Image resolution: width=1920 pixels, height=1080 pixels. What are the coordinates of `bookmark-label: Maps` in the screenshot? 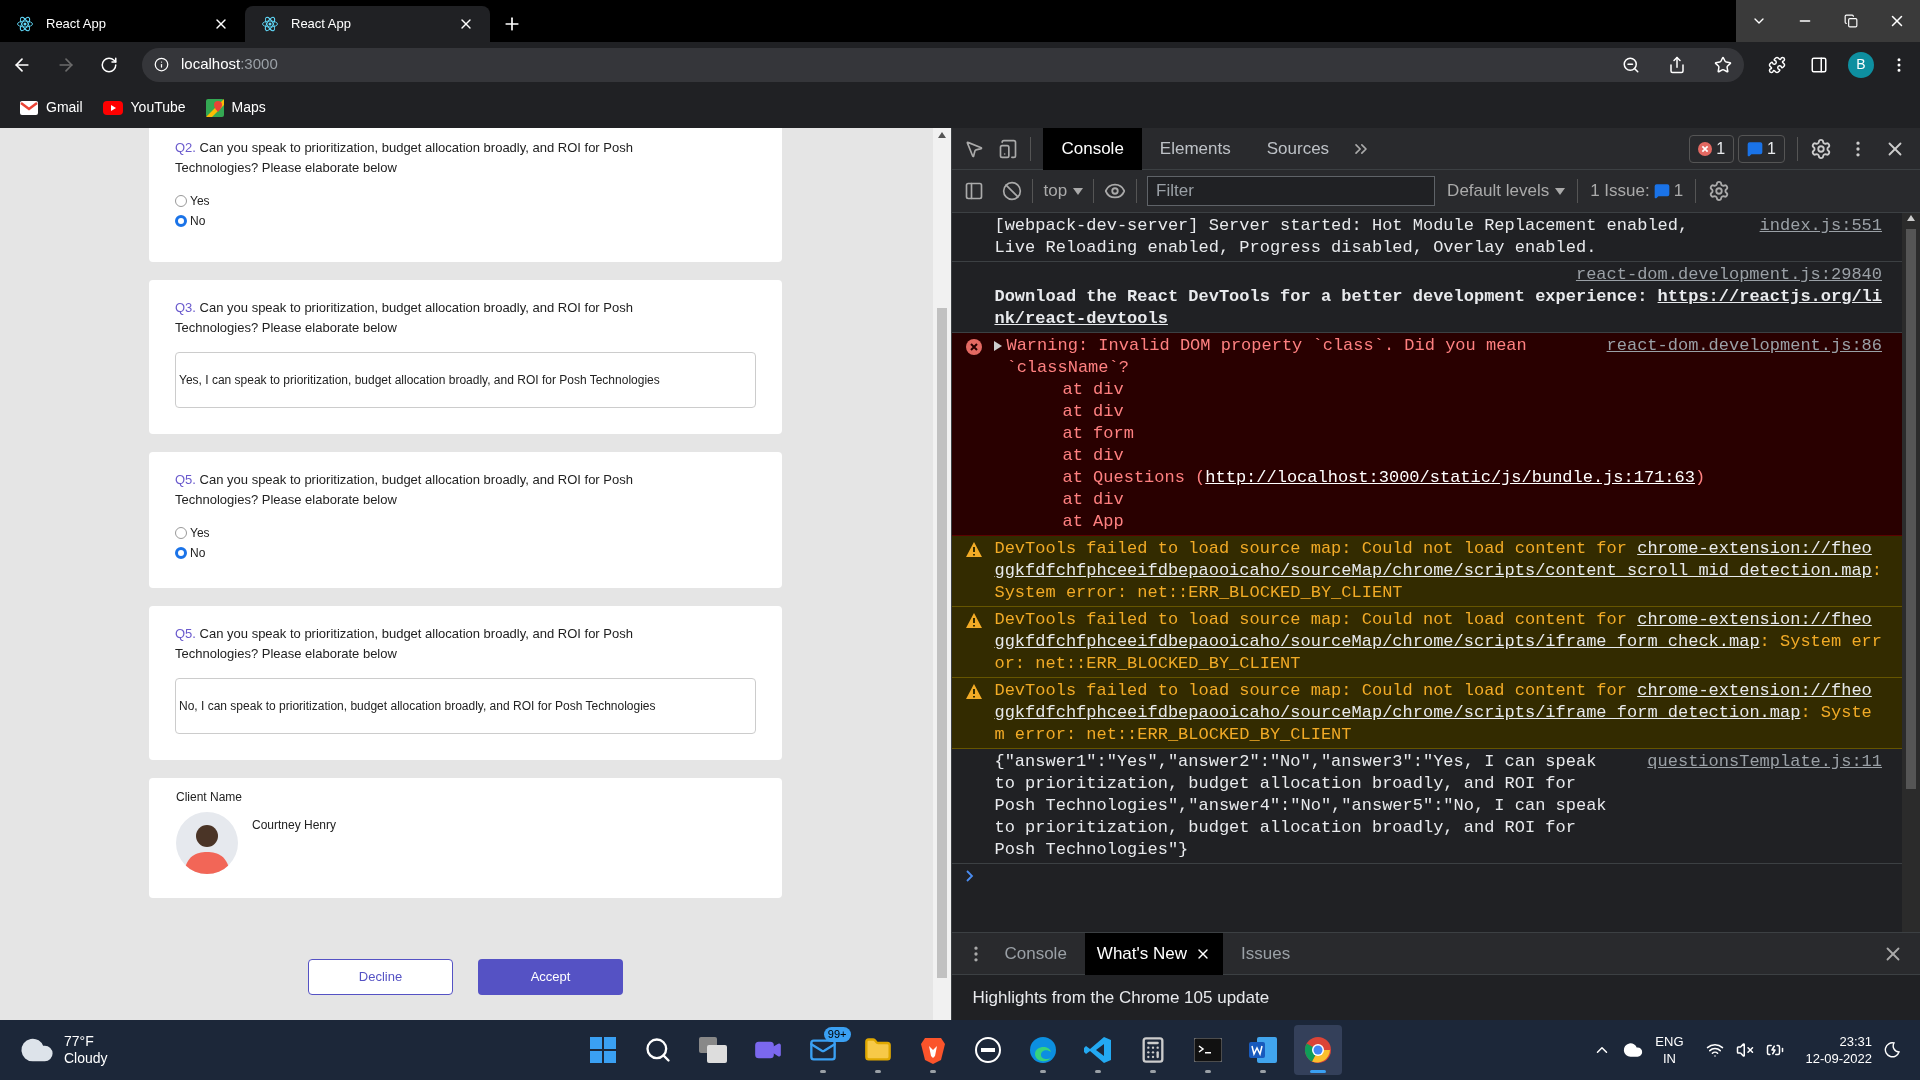 It's located at (248, 107).